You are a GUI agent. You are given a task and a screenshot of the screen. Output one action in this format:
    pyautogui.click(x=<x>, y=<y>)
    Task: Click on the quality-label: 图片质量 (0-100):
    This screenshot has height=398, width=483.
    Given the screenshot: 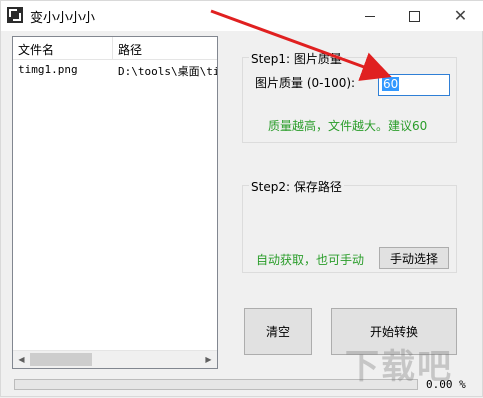 What is the action you would take?
    pyautogui.click(x=305, y=83)
    